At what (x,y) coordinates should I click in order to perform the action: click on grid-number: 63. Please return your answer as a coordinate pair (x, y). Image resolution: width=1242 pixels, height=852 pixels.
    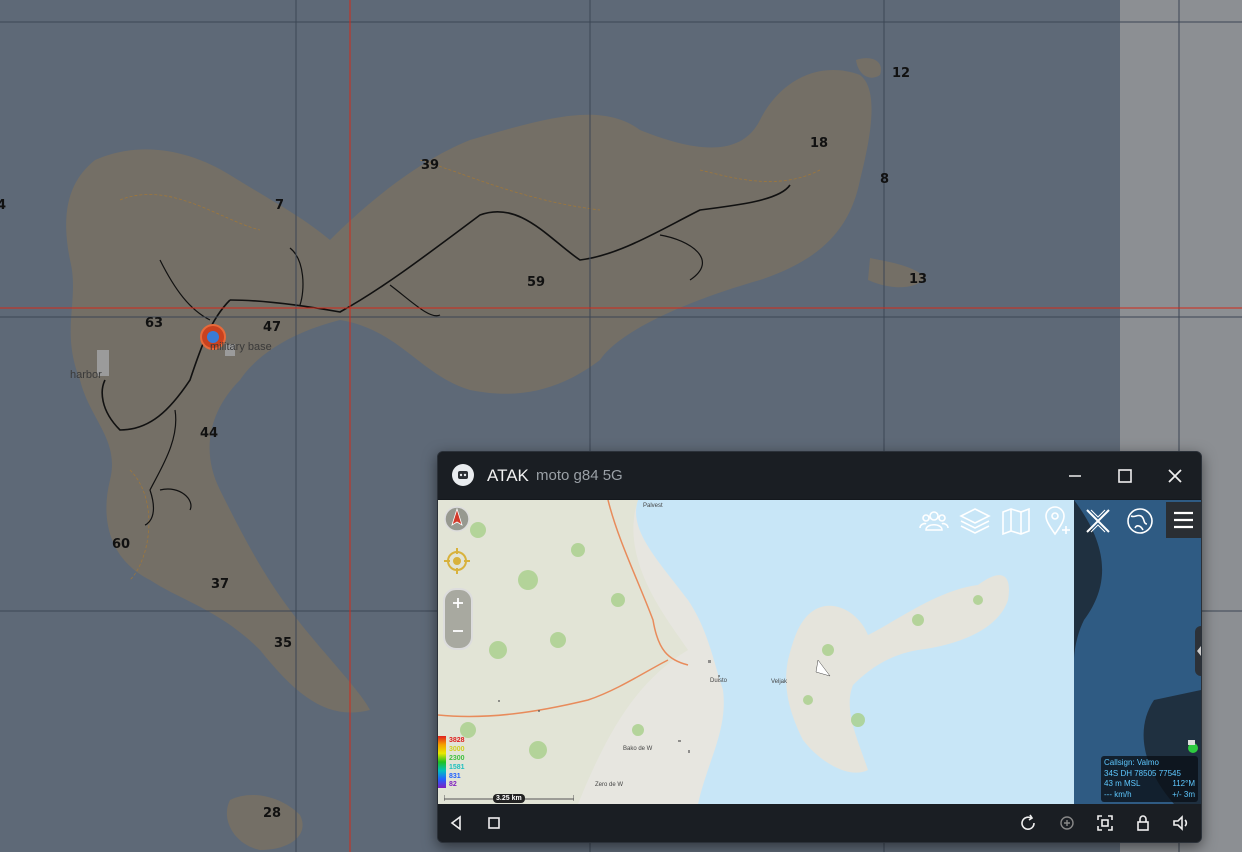
    Looking at the image, I should click on (154, 323).